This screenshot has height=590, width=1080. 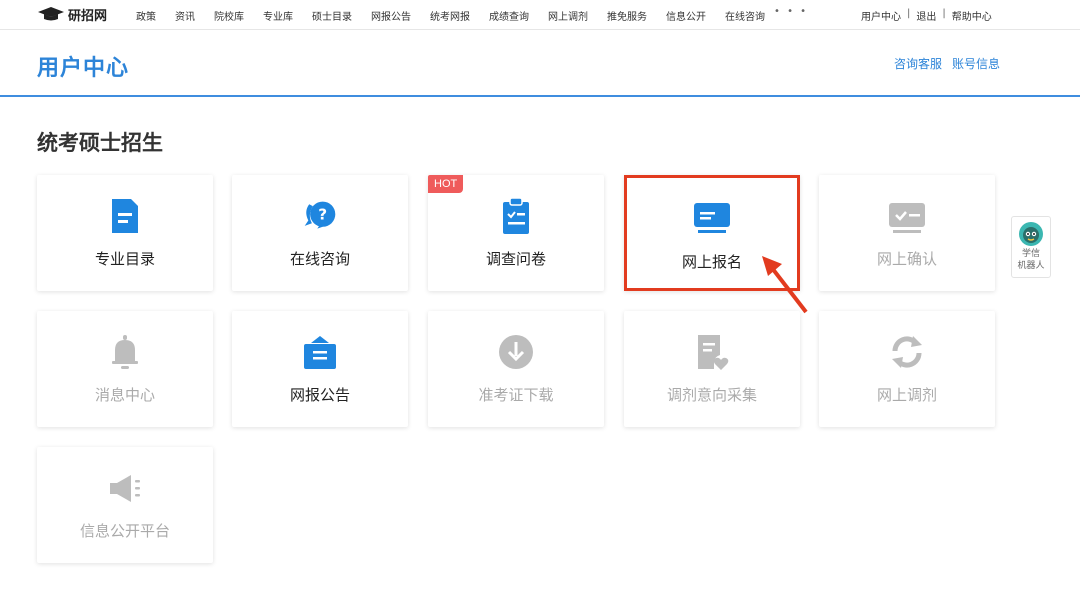 I want to click on question-chat-icon: ?, so click(x=320, y=215).